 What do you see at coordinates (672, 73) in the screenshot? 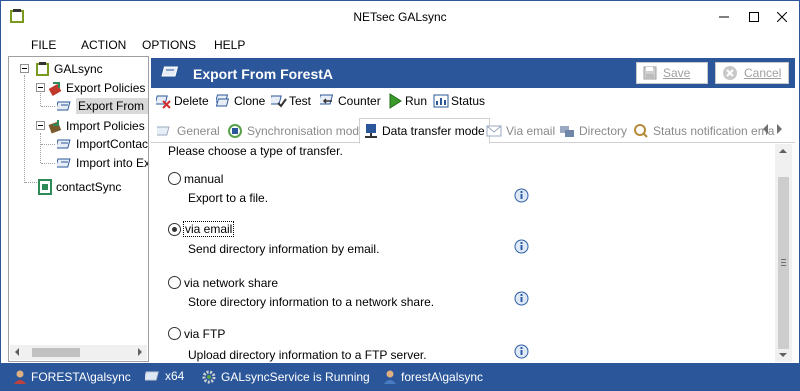
I see `save-button: Save` at bounding box center [672, 73].